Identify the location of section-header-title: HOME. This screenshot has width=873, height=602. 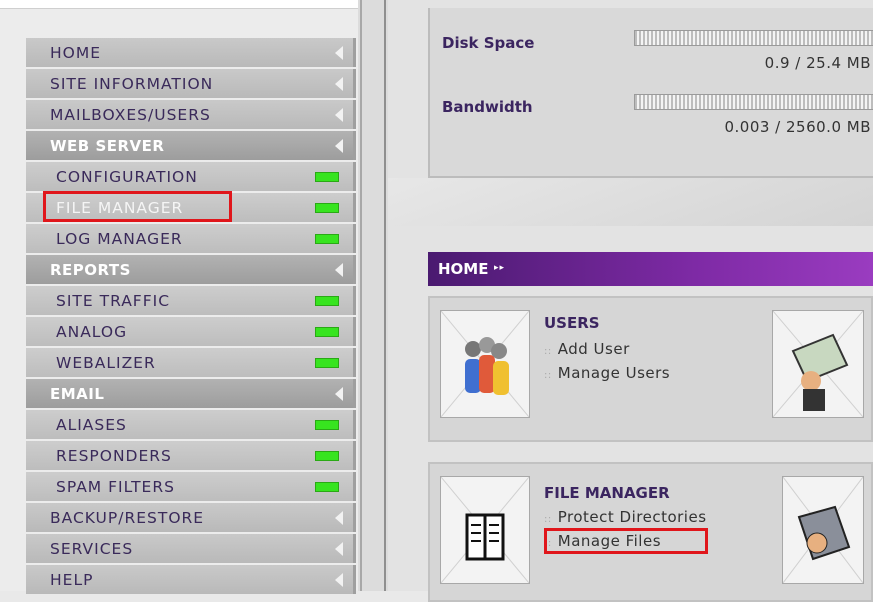
(463, 269).